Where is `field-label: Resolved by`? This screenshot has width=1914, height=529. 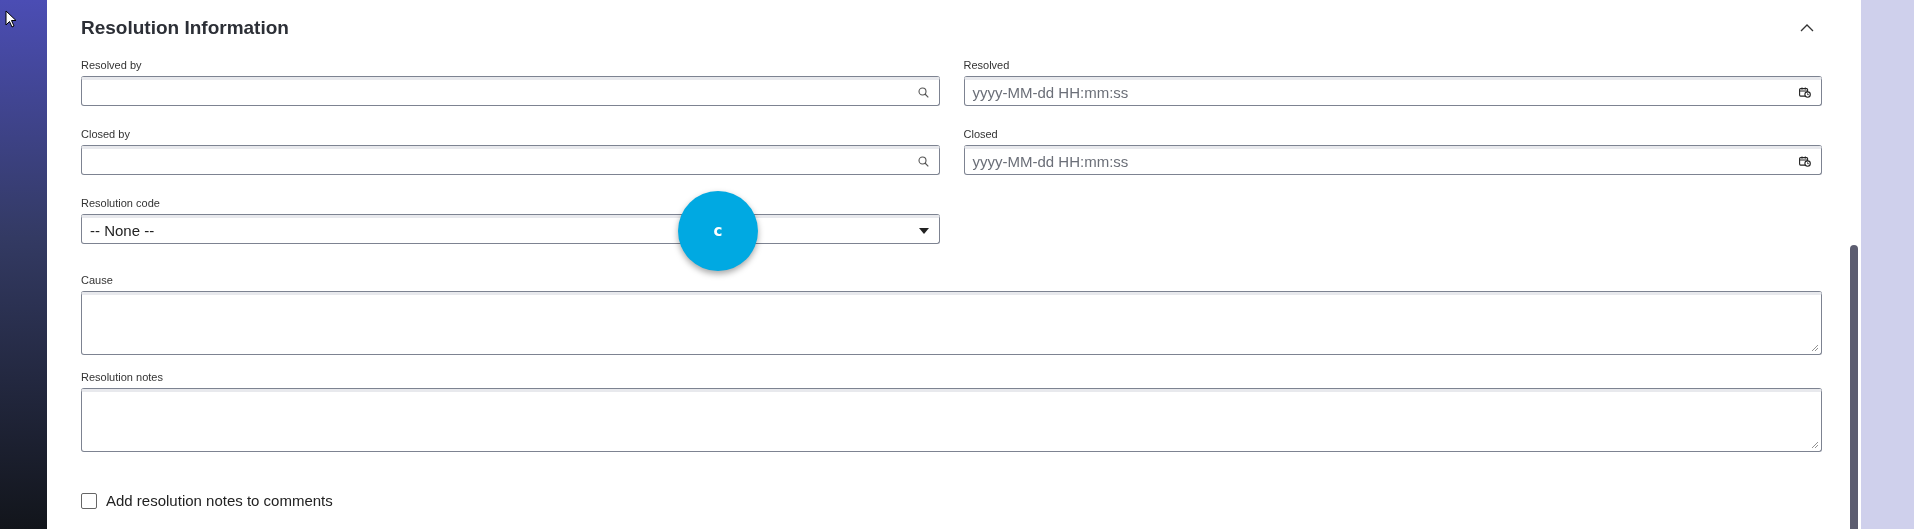
field-label: Resolved by is located at coordinates (112, 65).